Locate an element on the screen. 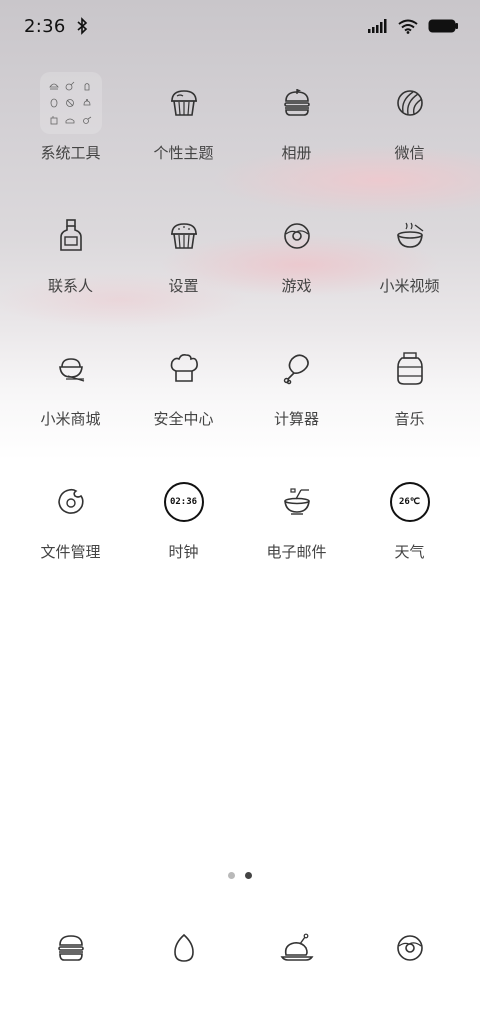  app-label: 系统工具 is located at coordinates (70, 153).